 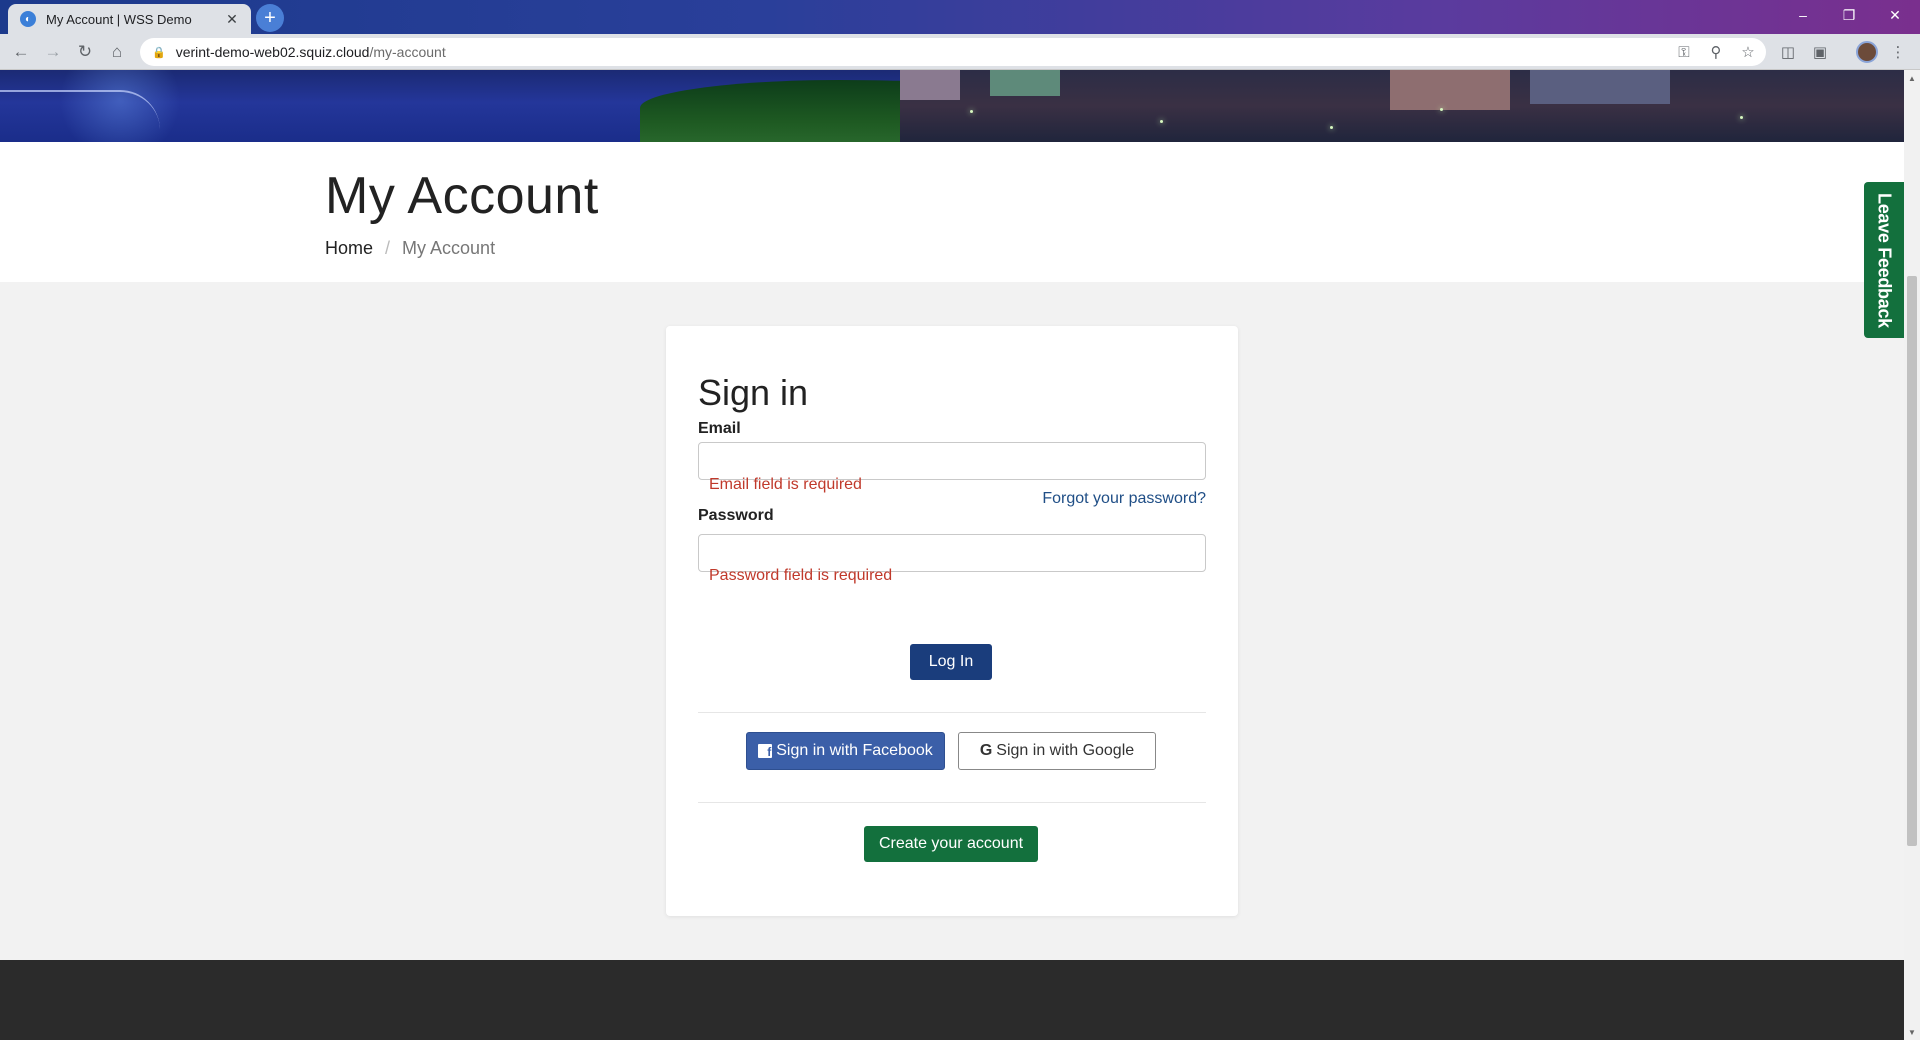 I want to click on extension-icon: ▣, so click(x=1820, y=52).